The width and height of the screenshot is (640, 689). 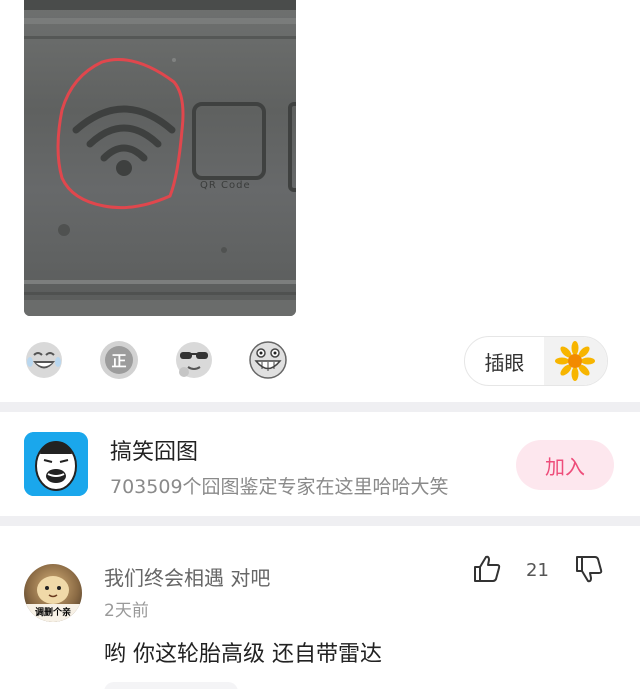 What do you see at coordinates (537, 570) in the screenshot?
I see `like-count: 21` at bounding box center [537, 570].